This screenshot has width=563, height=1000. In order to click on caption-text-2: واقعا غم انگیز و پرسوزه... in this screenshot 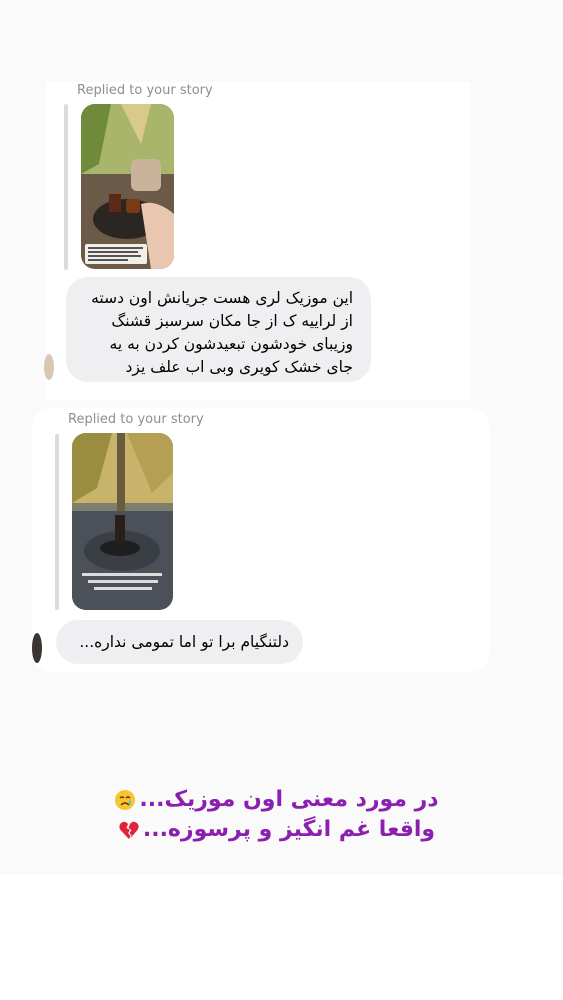, I will do `click(289, 829)`.